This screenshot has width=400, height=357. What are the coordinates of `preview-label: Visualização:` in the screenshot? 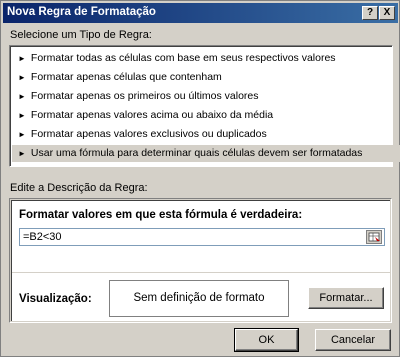 It's located at (55, 299).